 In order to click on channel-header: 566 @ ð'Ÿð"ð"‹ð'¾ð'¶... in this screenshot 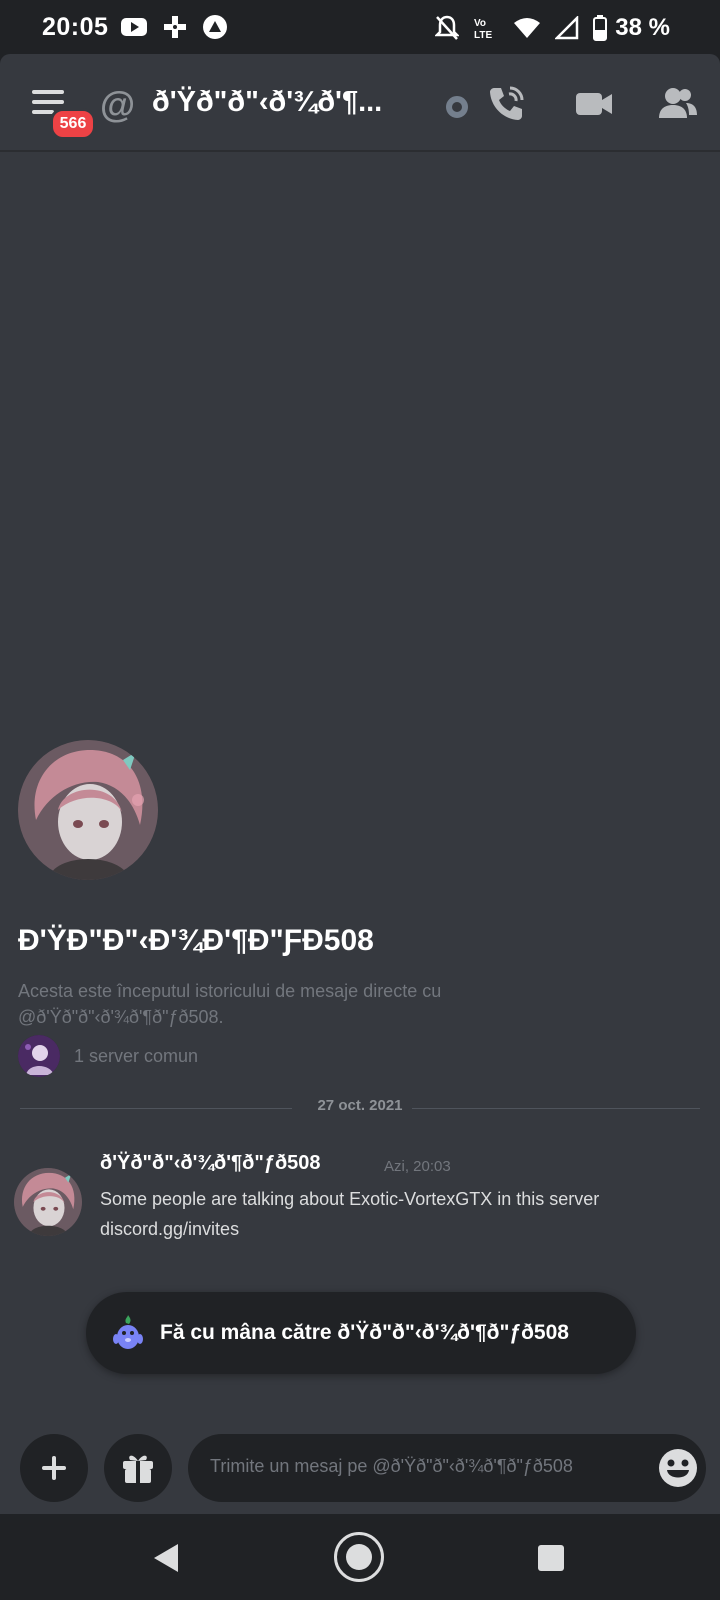, I will do `click(360, 103)`.